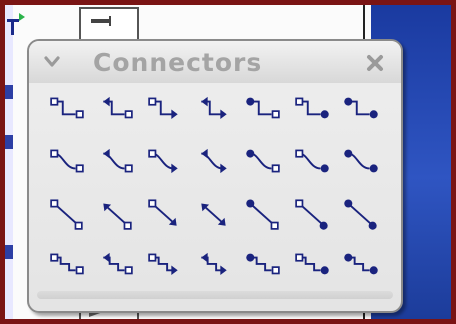 Image resolution: width=456 pixels, height=324 pixels. I want to click on connector-button-connector-curved-arrow-start, so click(116, 161).